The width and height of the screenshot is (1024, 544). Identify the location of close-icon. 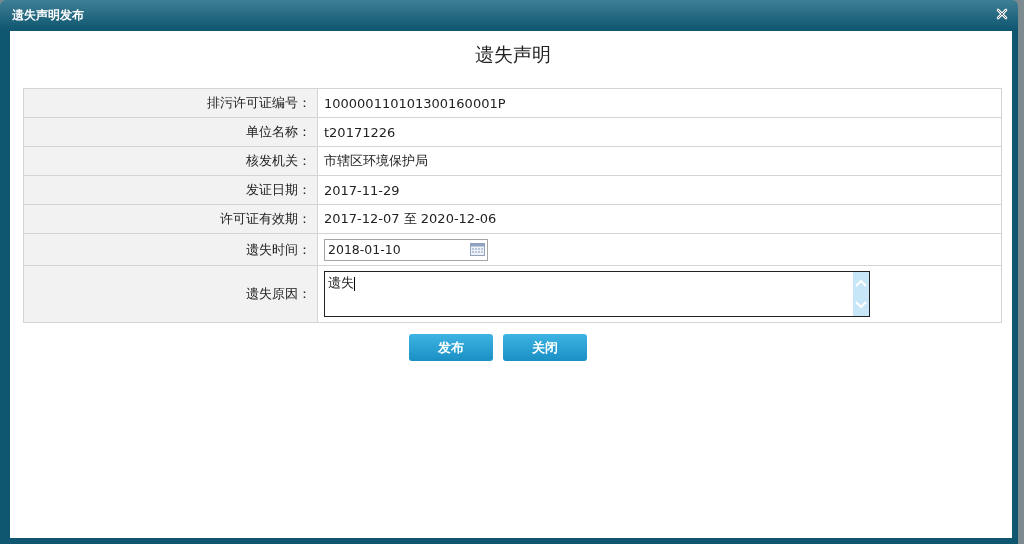
(1002, 13).